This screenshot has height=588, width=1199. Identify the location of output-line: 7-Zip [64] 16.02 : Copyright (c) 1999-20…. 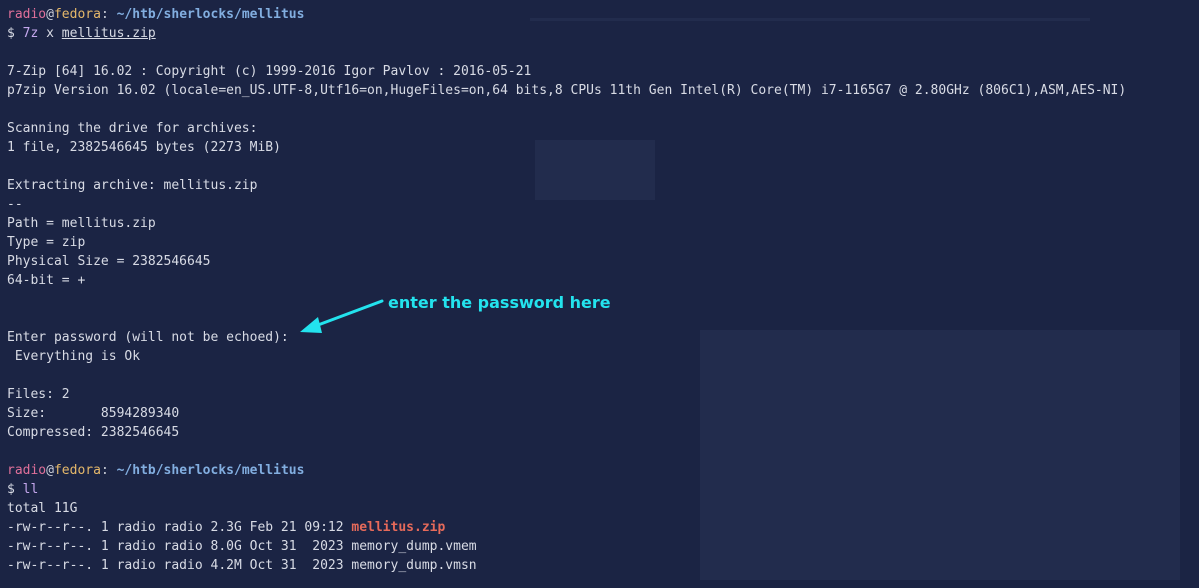
(269, 71).